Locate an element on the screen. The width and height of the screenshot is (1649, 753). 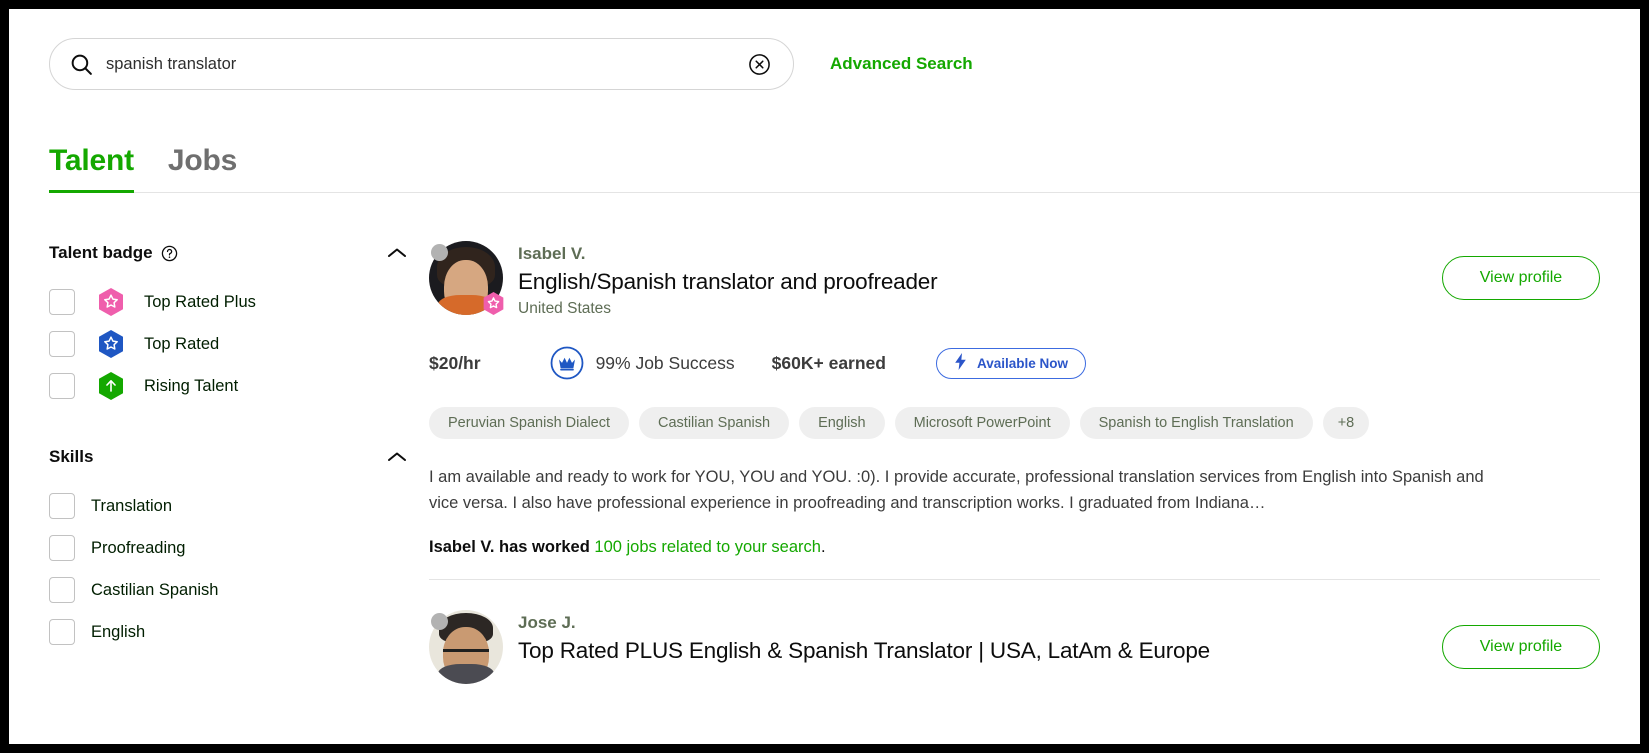
job-success-stat: 99% Job Success is located at coordinates (642, 363).